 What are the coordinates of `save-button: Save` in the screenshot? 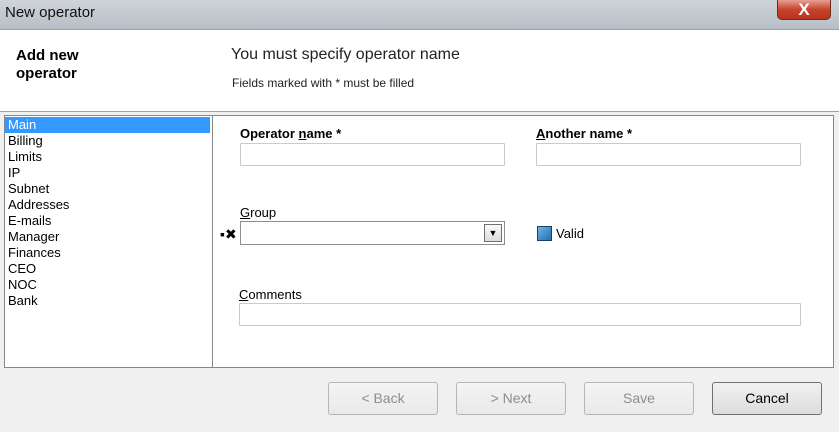 It's located at (639, 398).